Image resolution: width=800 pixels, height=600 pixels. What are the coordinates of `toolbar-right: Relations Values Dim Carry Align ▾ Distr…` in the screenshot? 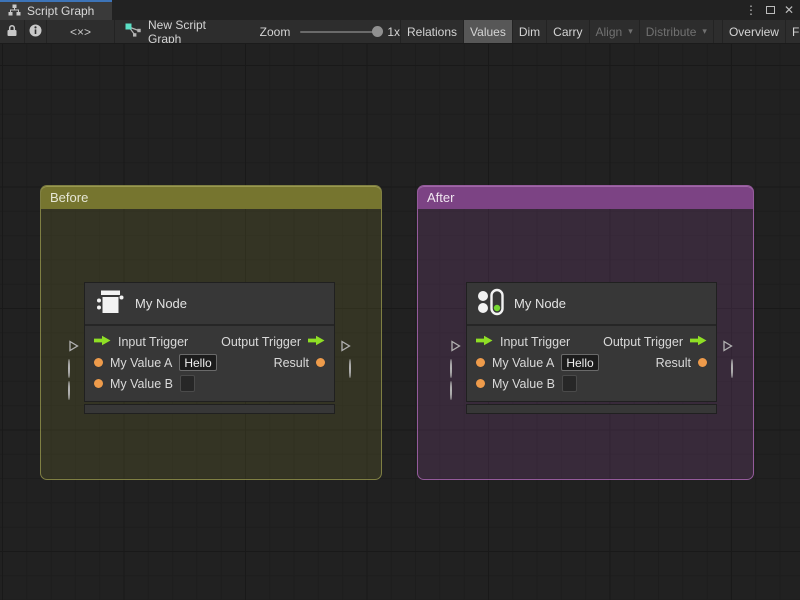 It's located at (600, 31).